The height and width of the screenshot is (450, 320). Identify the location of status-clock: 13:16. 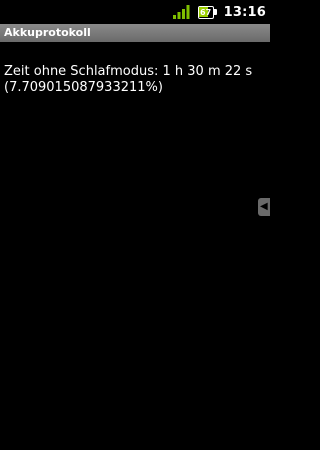
(244, 12).